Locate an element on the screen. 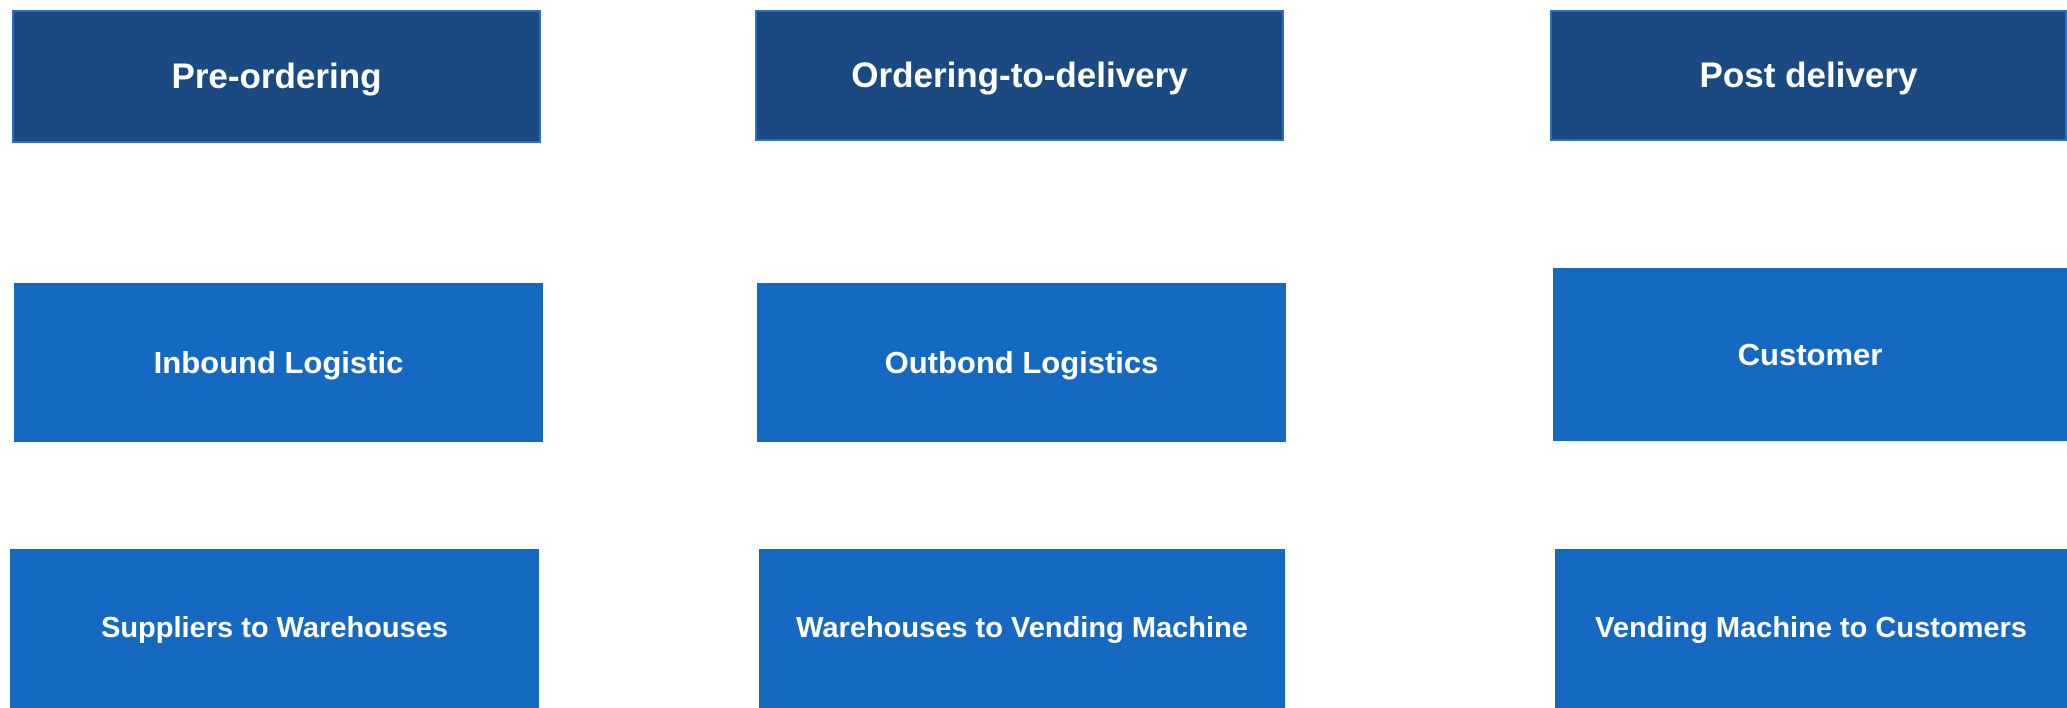 The height and width of the screenshot is (708, 2067). flow-suppliers-to-warehouses: Suppliers to Warehouses is located at coordinates (274, 628).